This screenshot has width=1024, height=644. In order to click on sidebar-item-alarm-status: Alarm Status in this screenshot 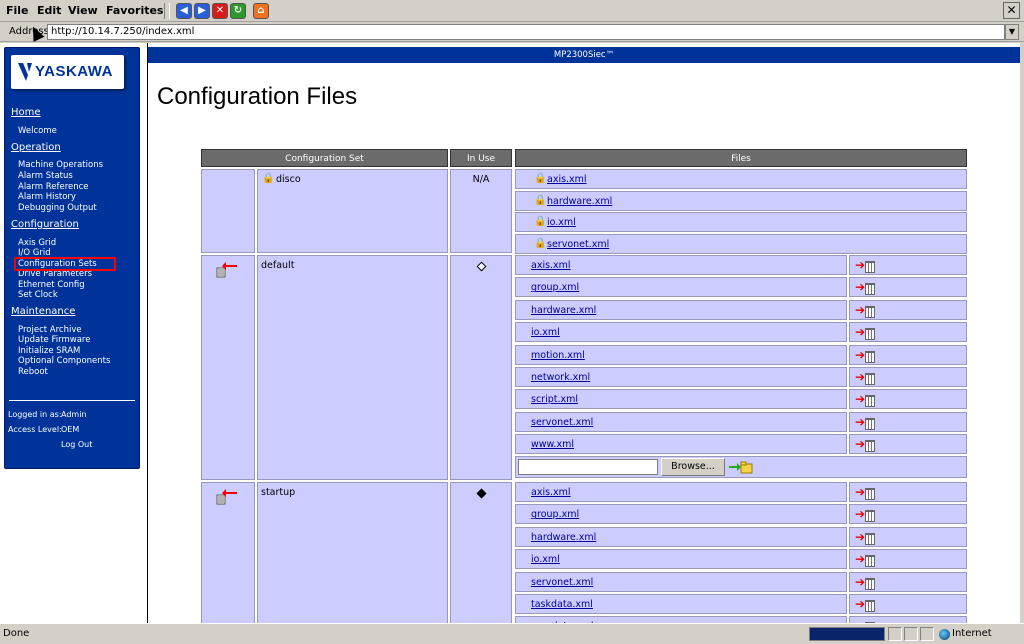, I will do `click(45, 176)`.